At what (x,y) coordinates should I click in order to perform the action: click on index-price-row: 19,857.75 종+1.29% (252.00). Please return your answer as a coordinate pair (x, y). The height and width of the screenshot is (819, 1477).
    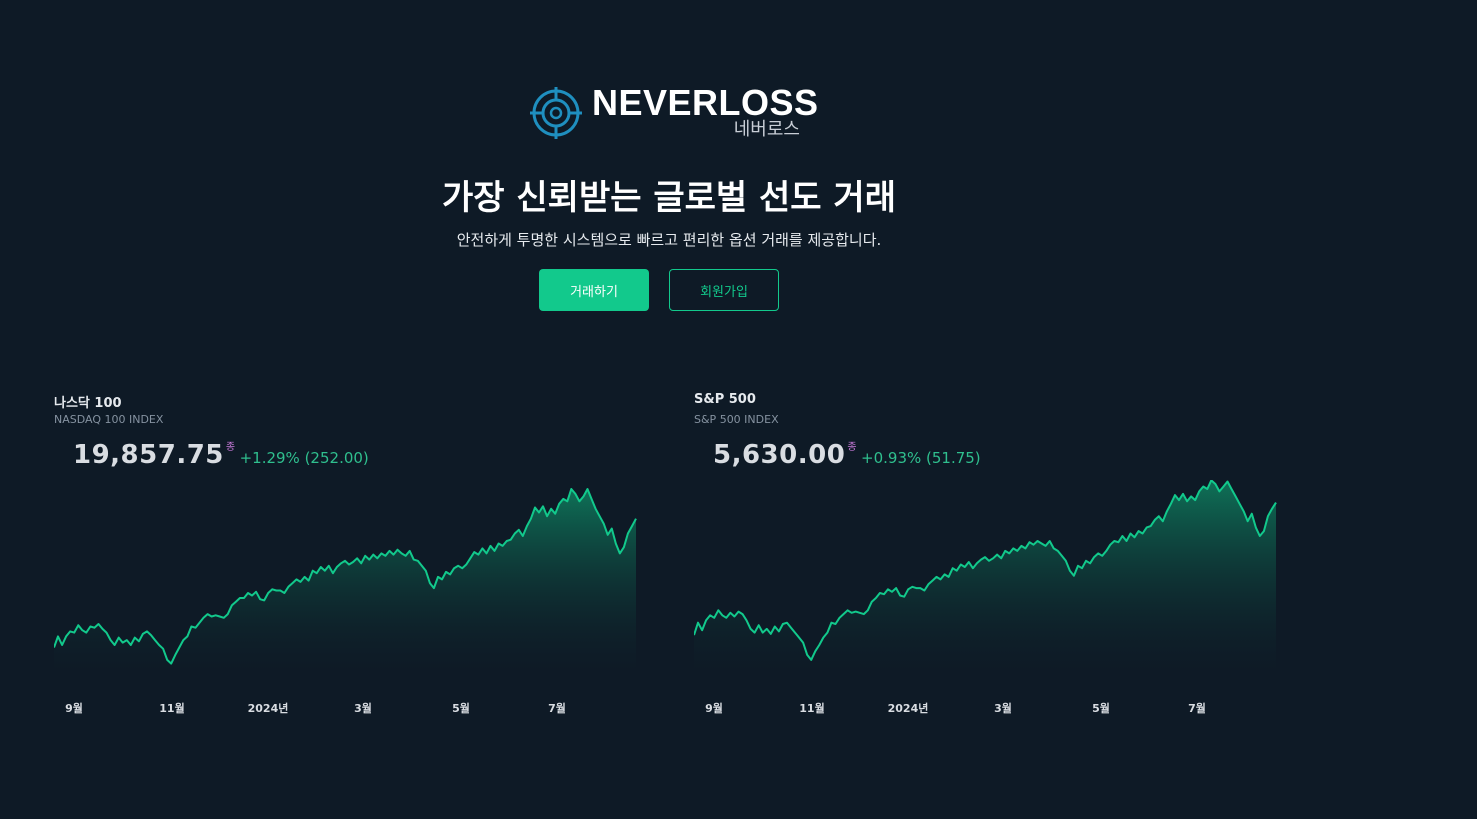
    Looking at the image, I should click on (221, 455).